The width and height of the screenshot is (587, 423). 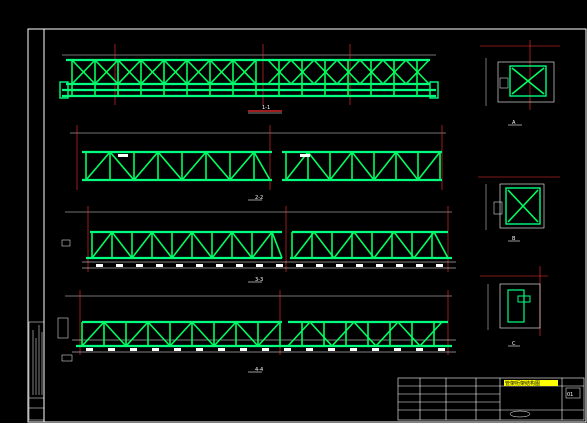 I want to click on detail-label-b: B, so click(x=514, y=239).